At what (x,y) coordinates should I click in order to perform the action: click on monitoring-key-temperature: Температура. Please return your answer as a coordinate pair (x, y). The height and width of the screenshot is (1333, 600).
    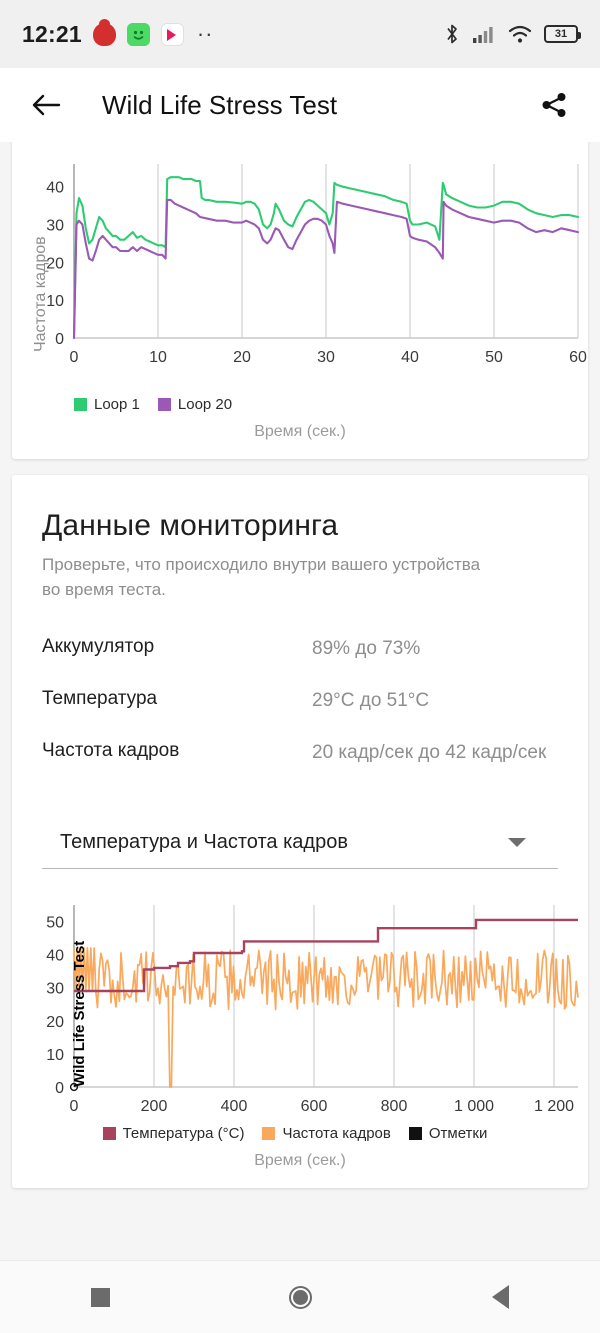
    Looking at the image, I should click on (100, 698).